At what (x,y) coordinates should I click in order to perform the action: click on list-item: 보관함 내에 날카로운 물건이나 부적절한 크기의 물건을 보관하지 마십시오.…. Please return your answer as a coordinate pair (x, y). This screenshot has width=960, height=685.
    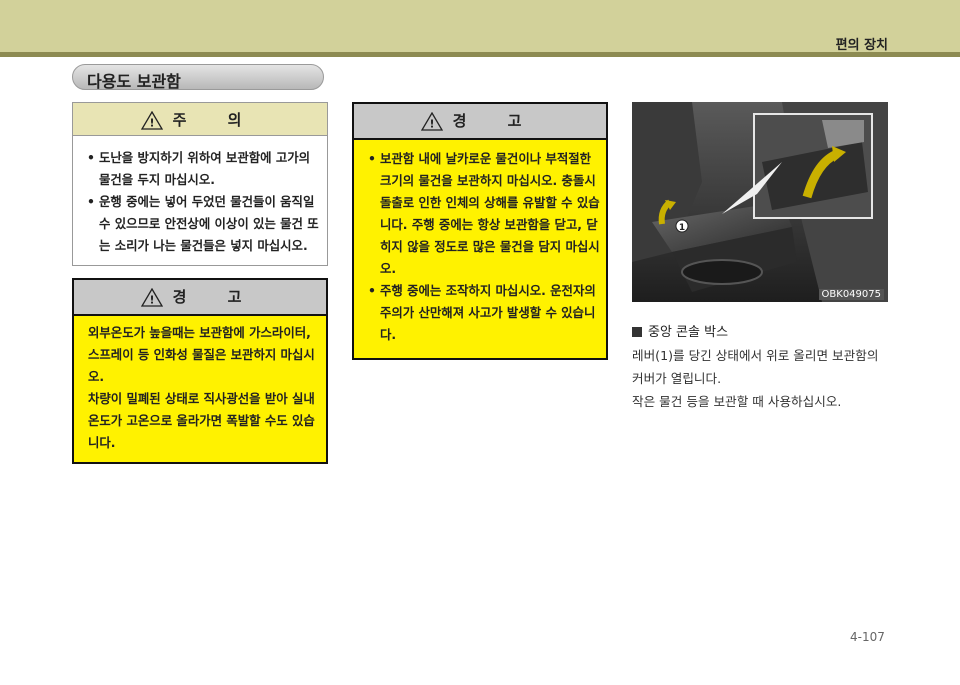
    Looking at the image, I should click on (483, 214).